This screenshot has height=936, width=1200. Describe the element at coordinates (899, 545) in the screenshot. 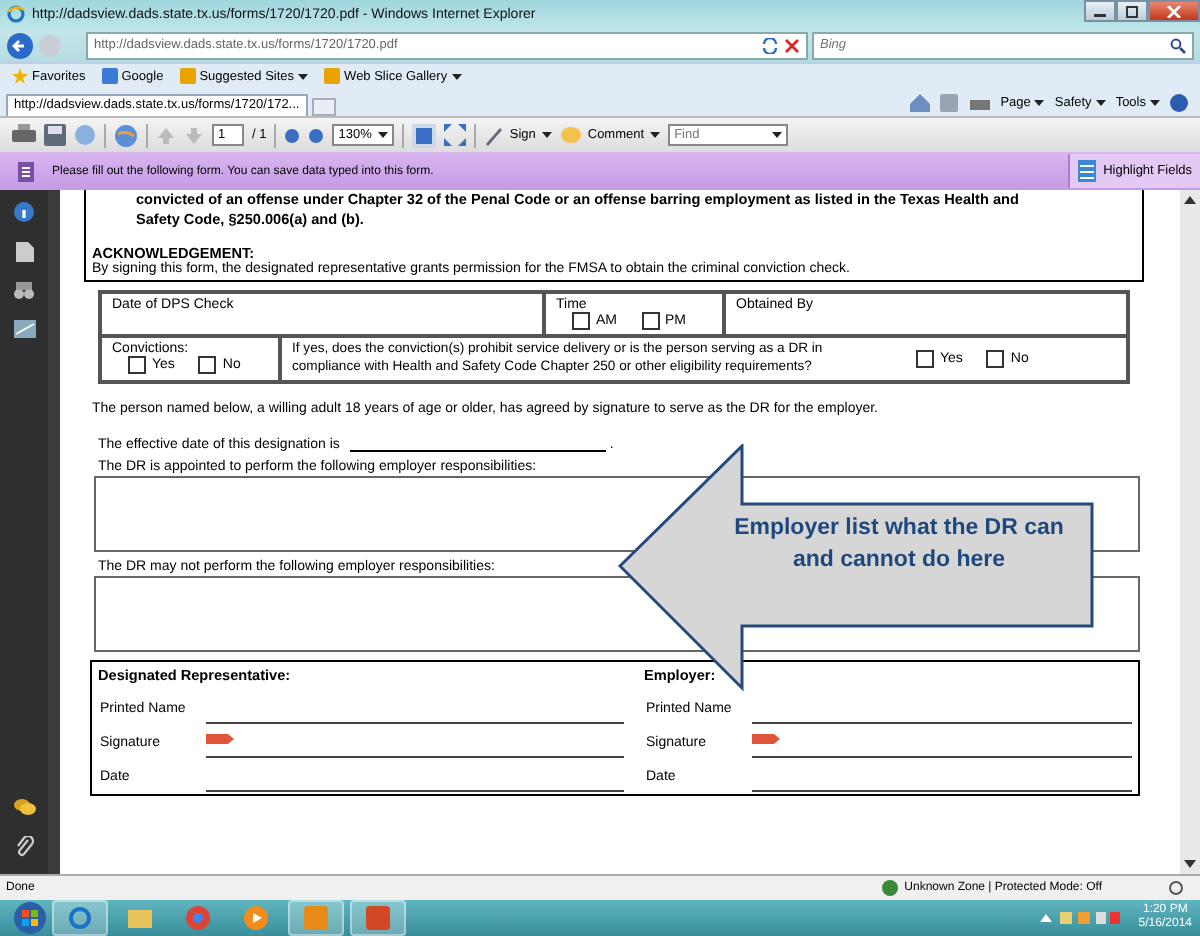

I see `callout-text: Employer list what the DR can and cannot do here` at that location.